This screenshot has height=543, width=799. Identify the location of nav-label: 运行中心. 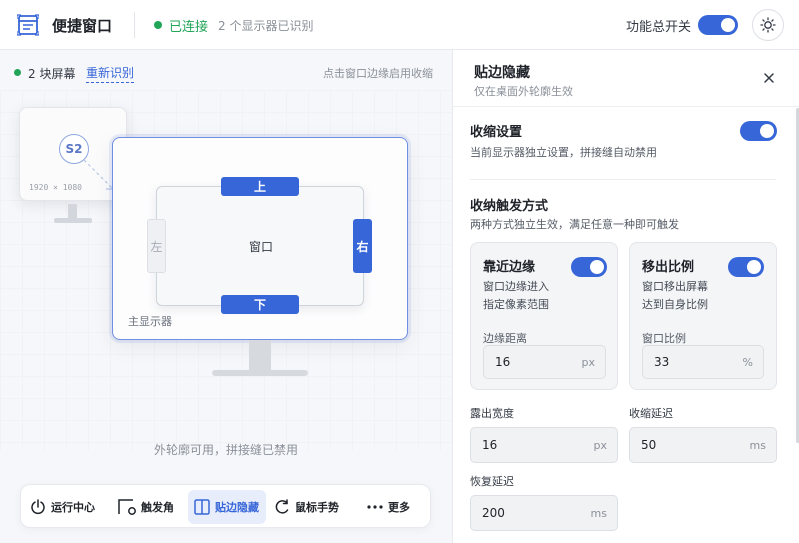
(73, 507).